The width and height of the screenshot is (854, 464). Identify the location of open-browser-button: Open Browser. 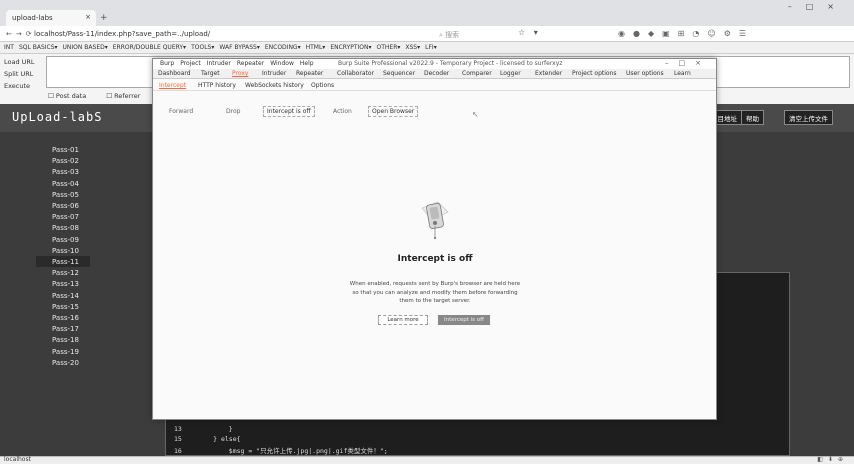
(393, 111).